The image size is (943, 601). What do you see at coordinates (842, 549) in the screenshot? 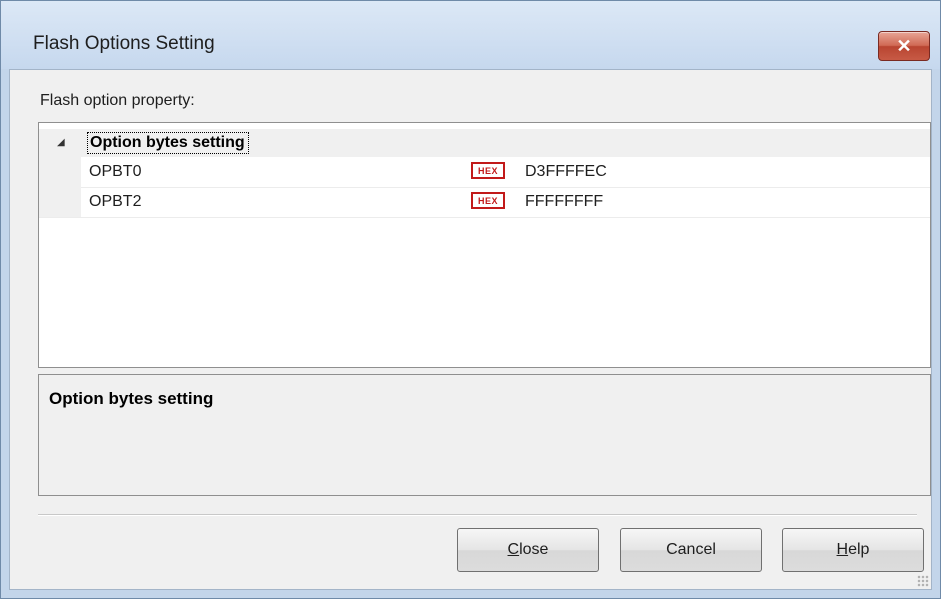
I see `help-mnemonic: H` at bounding box center [842, 549].